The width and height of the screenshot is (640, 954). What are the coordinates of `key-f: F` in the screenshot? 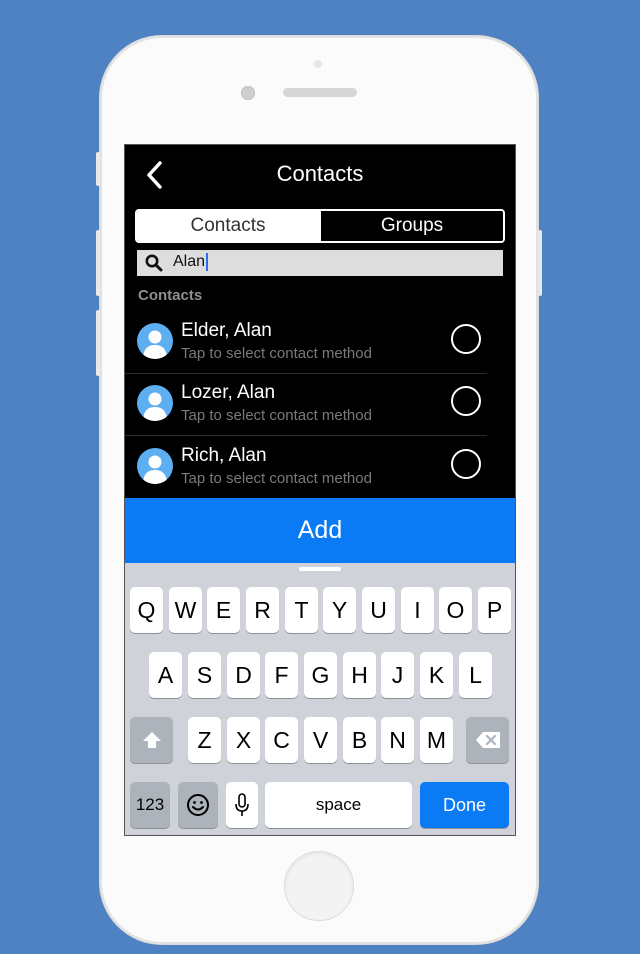 It's located at (281, 675).